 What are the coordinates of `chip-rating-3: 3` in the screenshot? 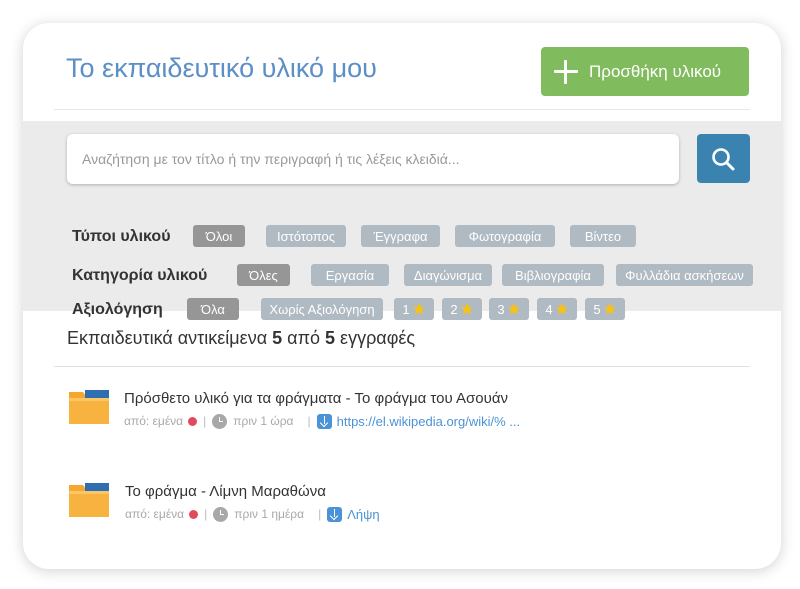 It's located at (509, 309).